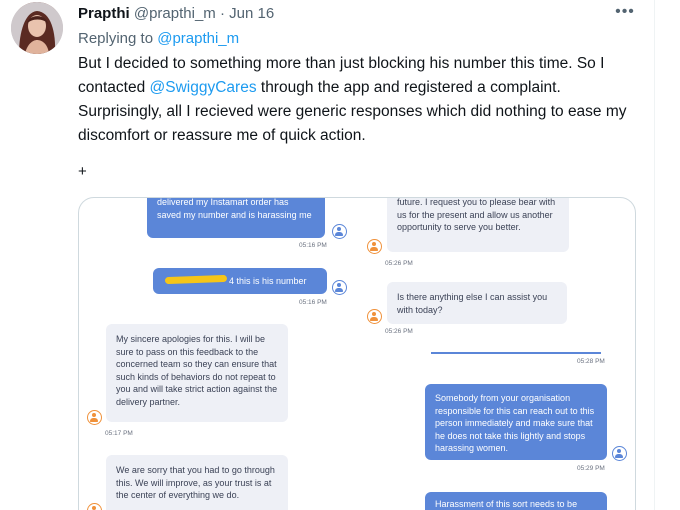 The image size is (680, 510). I want to click on author-handle: @prapthi_m, so click(175, 13).